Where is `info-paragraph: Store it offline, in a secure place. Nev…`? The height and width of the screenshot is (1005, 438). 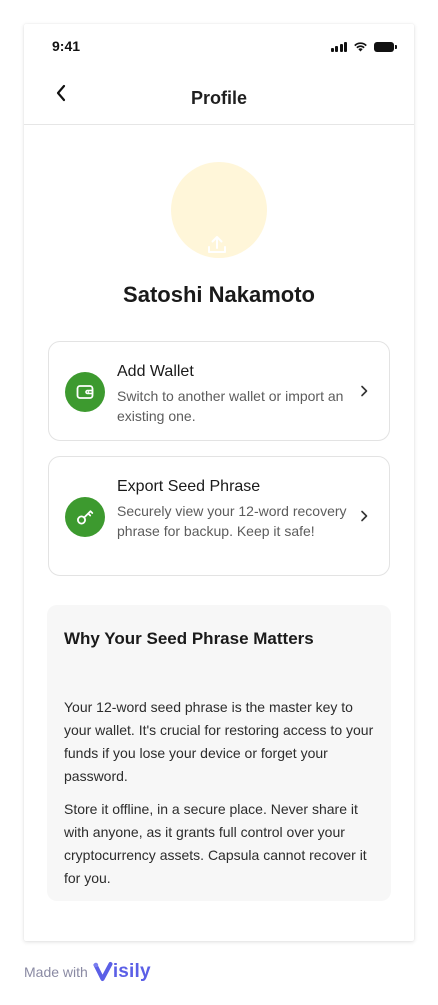 info-paragraph: Store it offline, in a secure place. Nev… is located at coordinates (215, 843).